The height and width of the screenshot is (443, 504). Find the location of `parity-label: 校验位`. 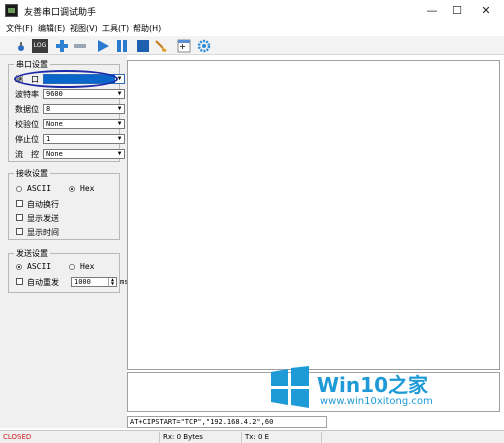

parity-label: 校验位 is located at coordinates (27, 124).